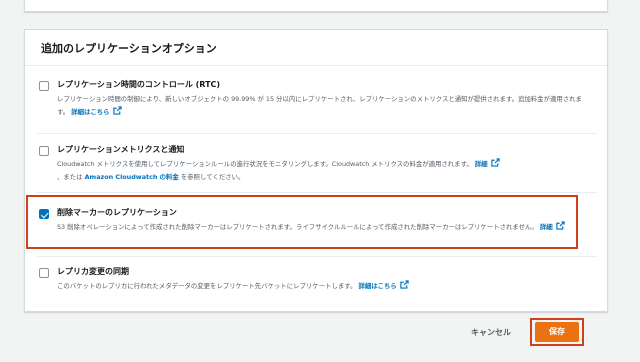 This screenshot has width=640, height=362. What do you see at coordinates (557, 332) in the screenshot?
I see `save-button: 保存` at bounding box center [557, 332].